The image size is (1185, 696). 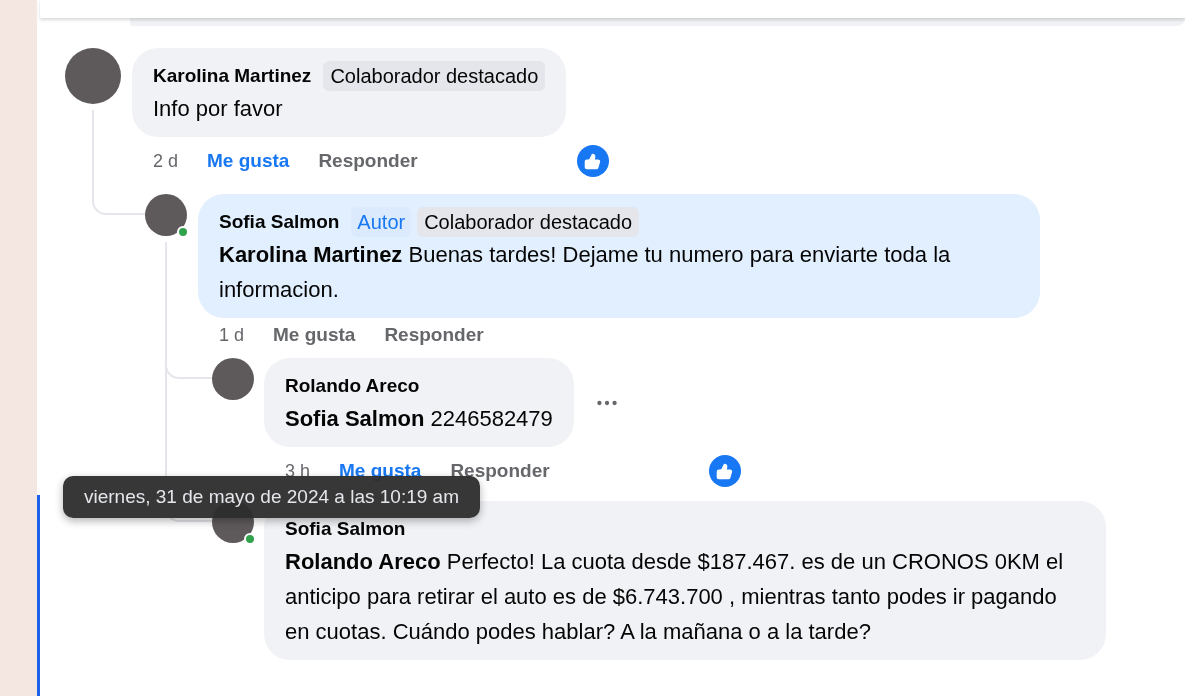 I want to click on comment-text: Sofia Salmon 2246582479, so click(x=419, y=419).